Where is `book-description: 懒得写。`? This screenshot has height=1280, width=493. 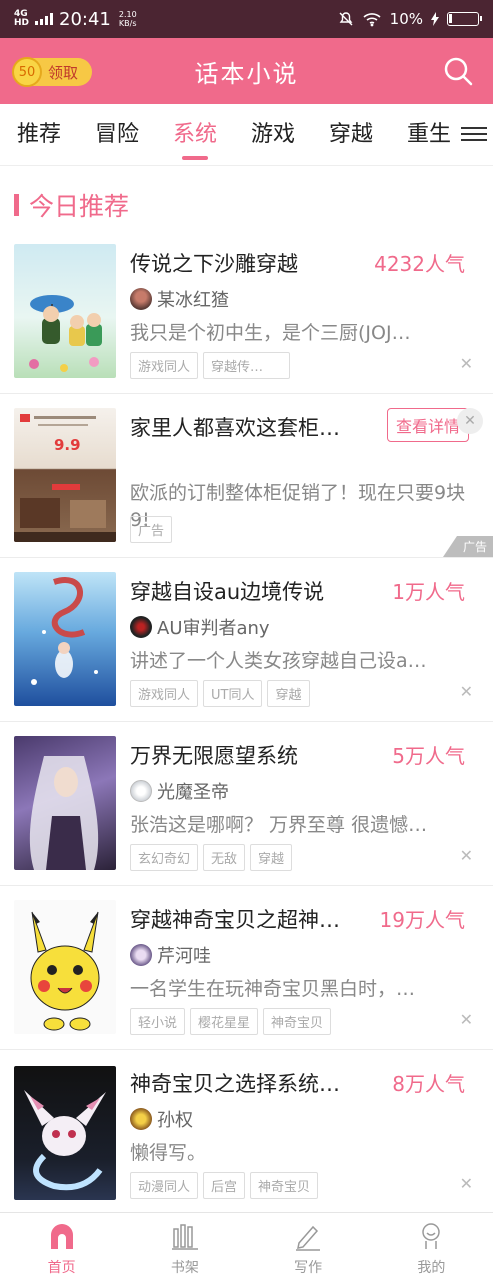
book-description: 懒得写。 is located at coordinates (168, 1153).